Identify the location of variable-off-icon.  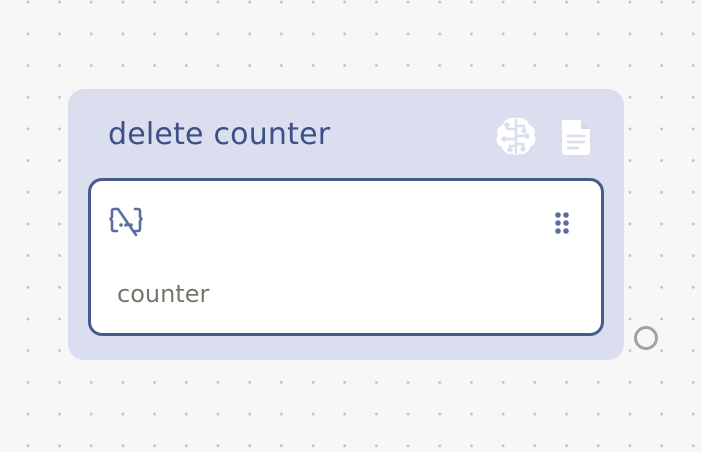
(126, 222).